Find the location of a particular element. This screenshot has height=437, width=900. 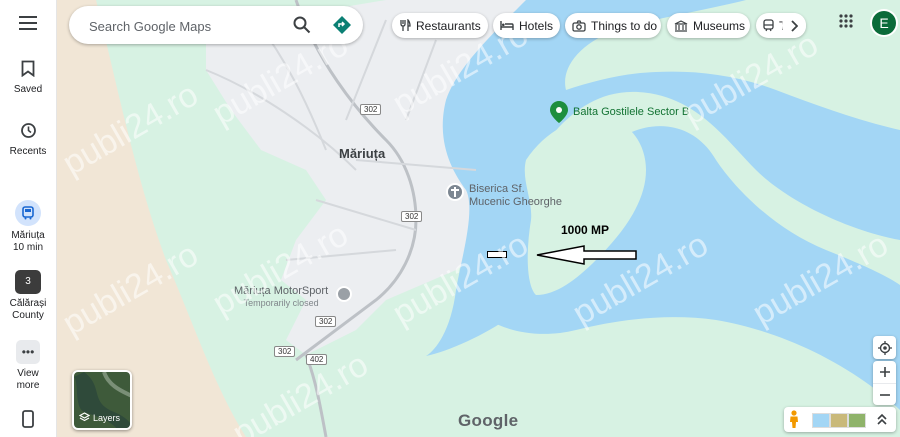

county-thumb: 3 is located at coordinates (28, 282).